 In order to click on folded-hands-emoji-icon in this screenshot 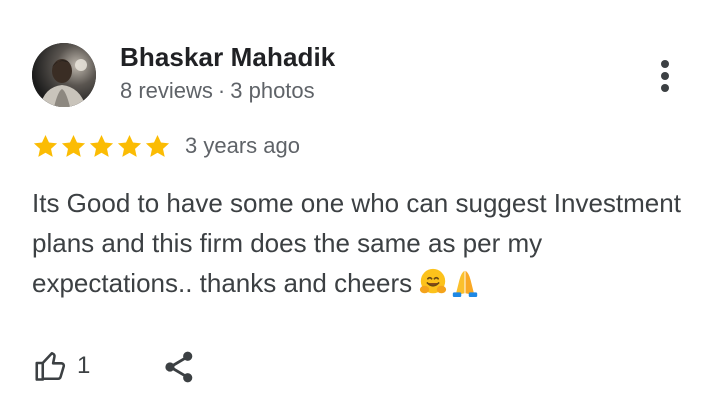, I will do `click(465, 283)`.